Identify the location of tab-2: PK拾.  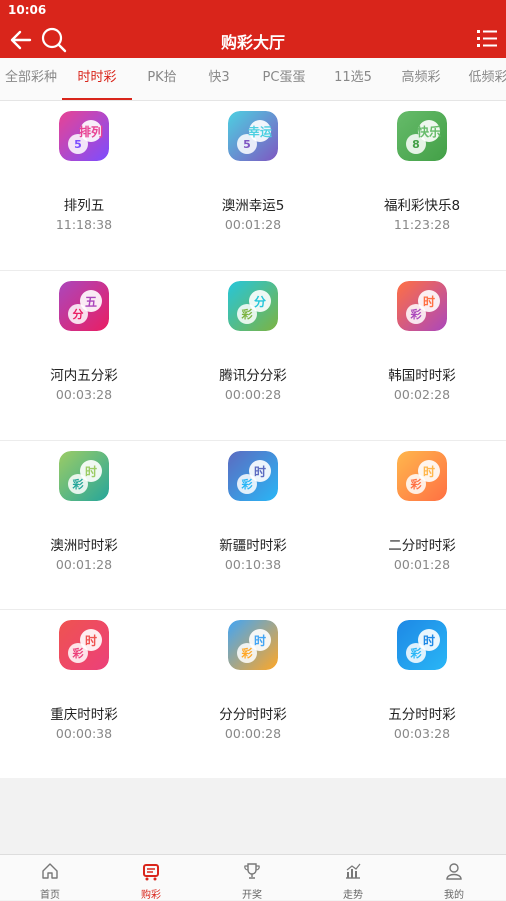
(162, 79).